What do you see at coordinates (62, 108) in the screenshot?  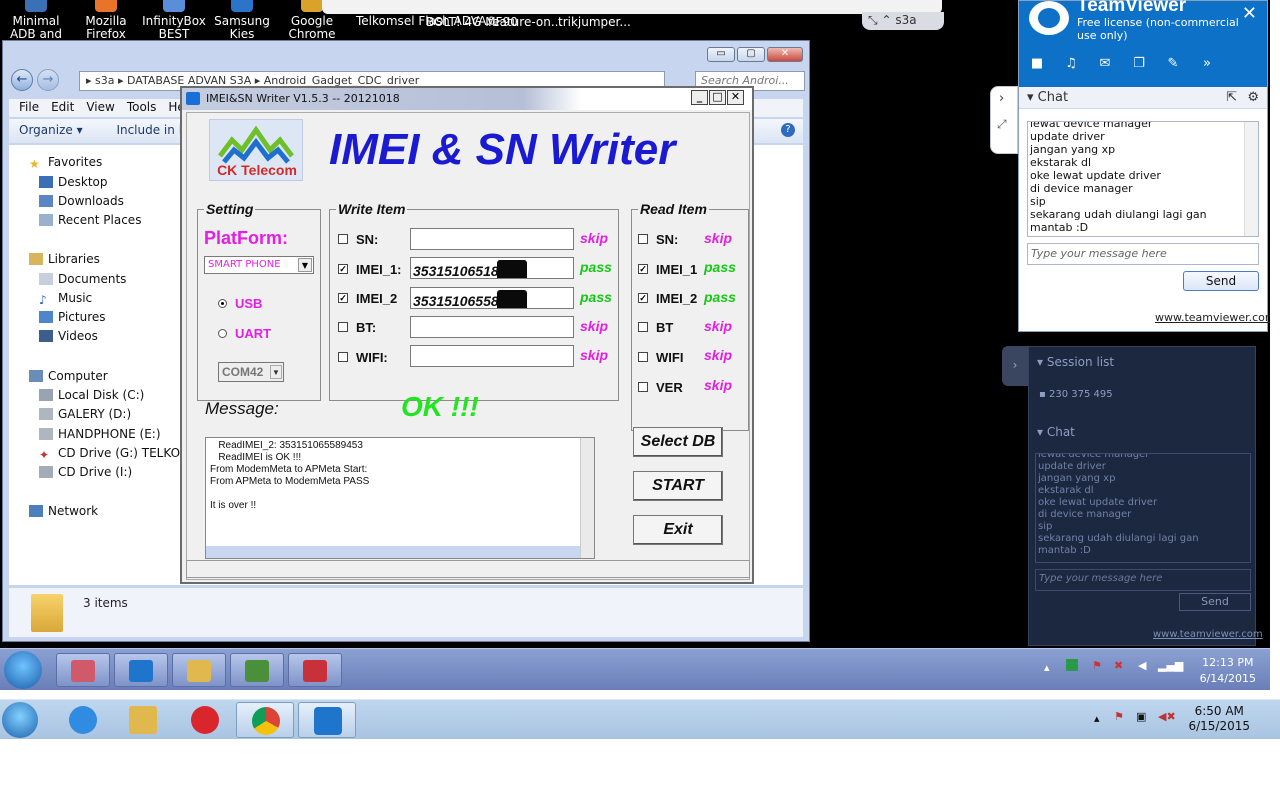 I see `menu-edit: Edit` at bounding box center [62, 108].